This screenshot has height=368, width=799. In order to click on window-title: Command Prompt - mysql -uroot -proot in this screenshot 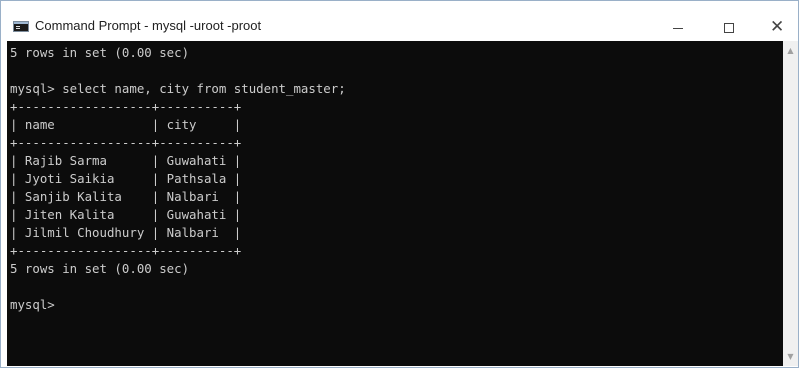, I will do `click(148, 25)`.